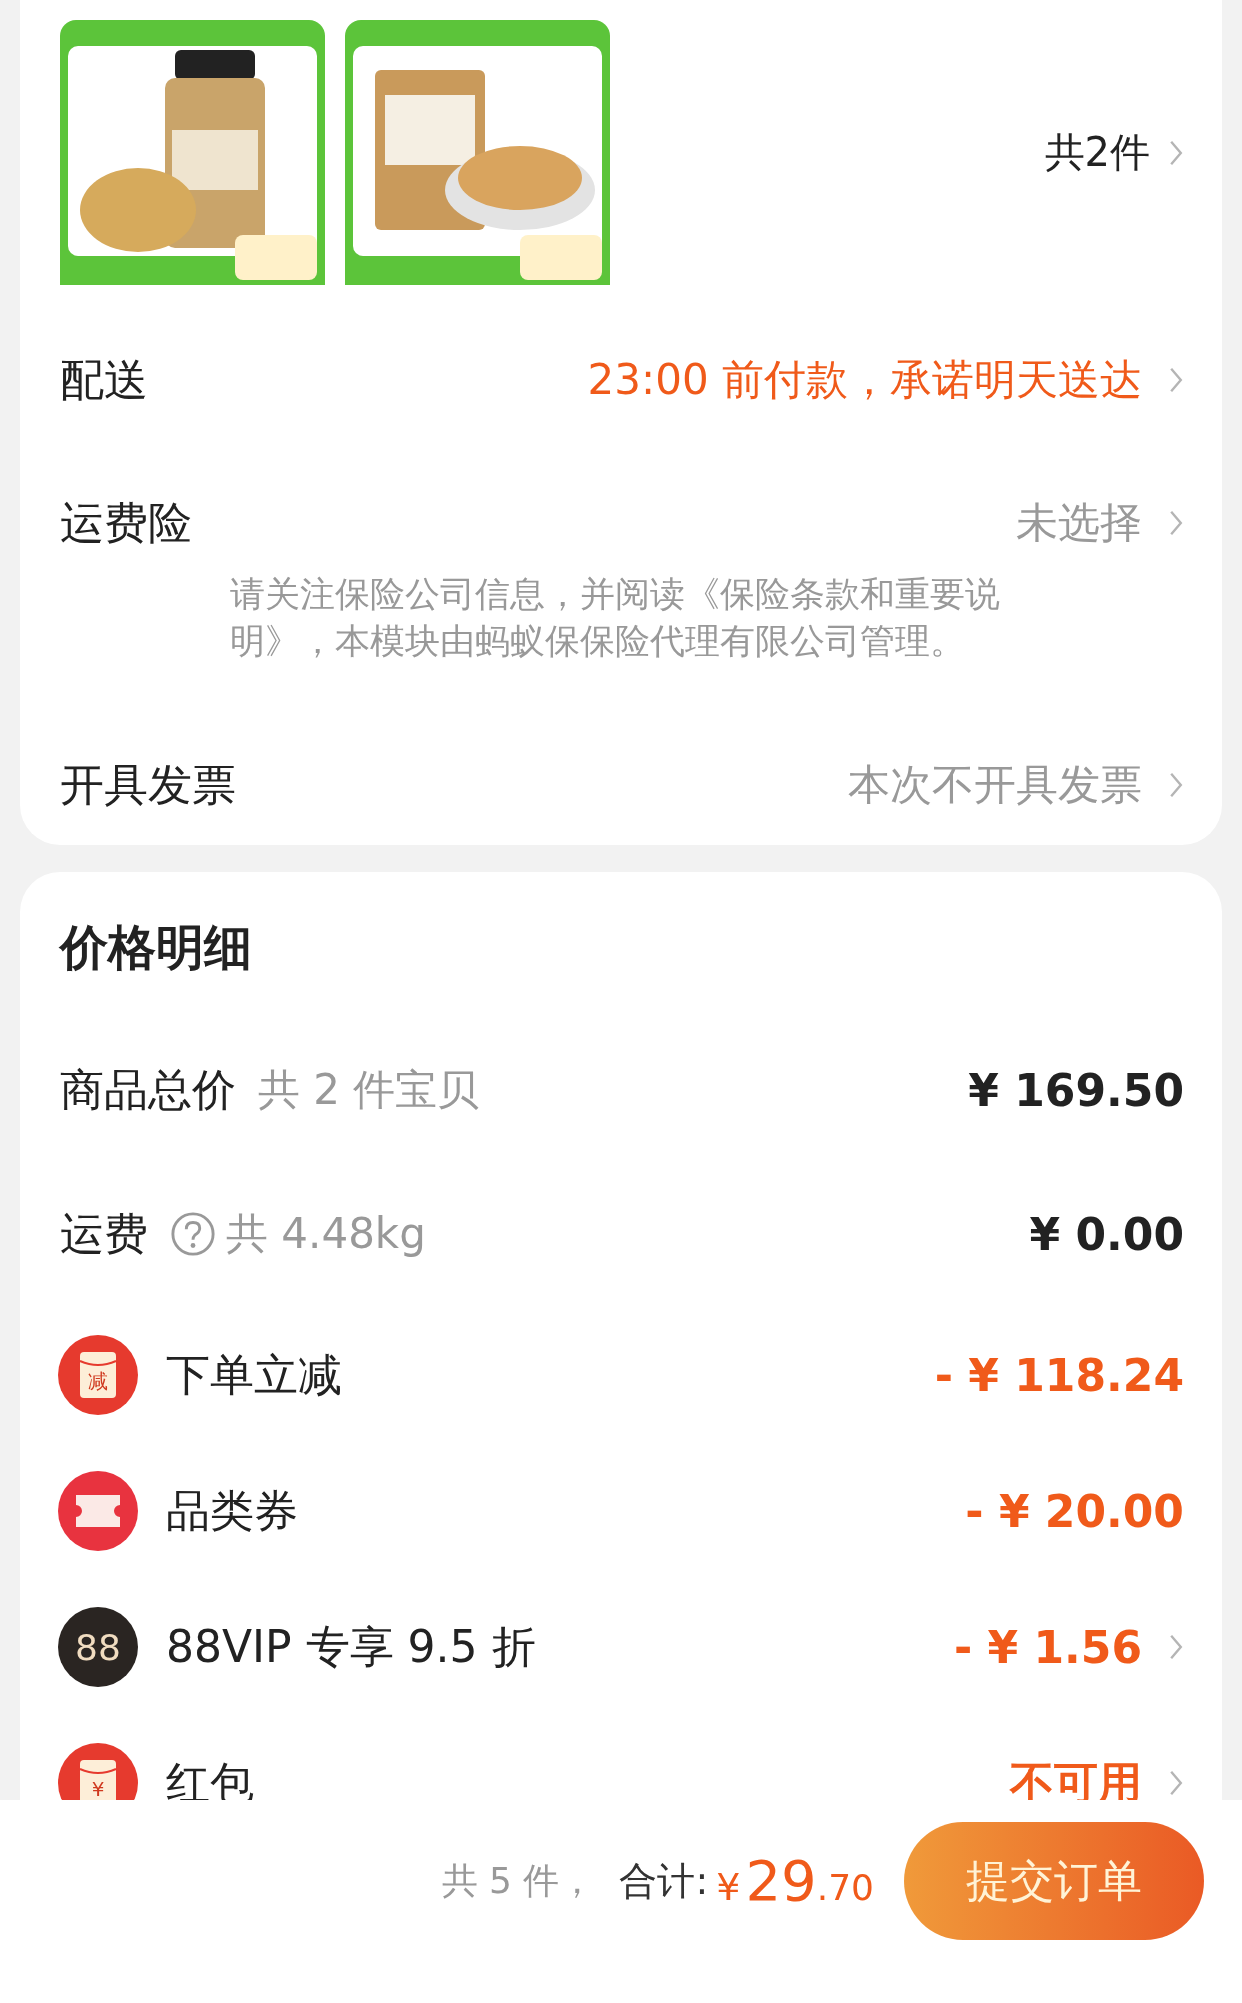  I want to click on insurance-notice: 请关注保险公司信息，并阅读《保险条款和重要说明》，本模块由蚂蚁保保险代理有限公司管理。, so click(615, 618).